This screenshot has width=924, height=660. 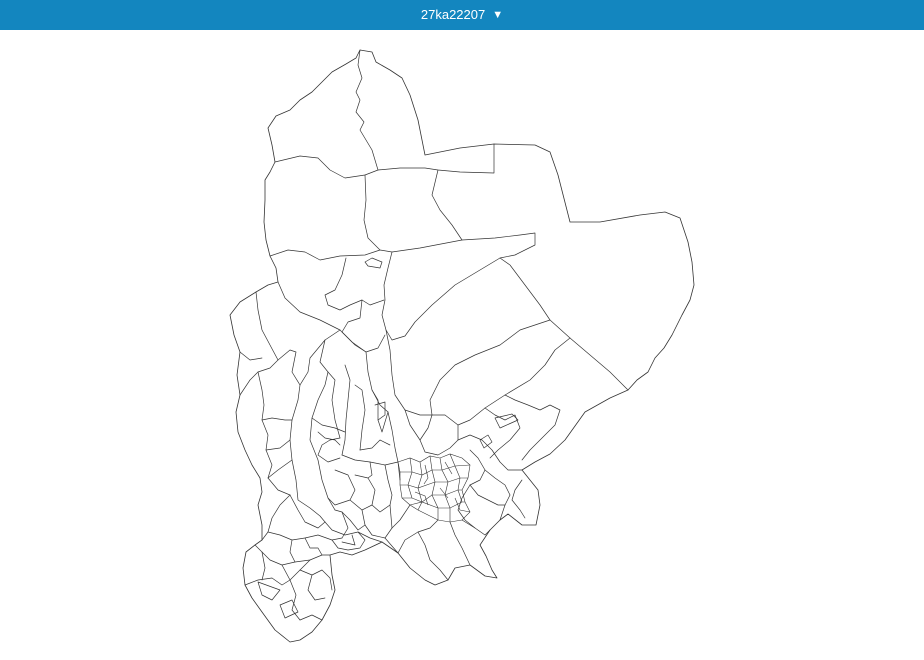 I want to click on area-code-label: 27ka22207, so click(x=453, y=14).